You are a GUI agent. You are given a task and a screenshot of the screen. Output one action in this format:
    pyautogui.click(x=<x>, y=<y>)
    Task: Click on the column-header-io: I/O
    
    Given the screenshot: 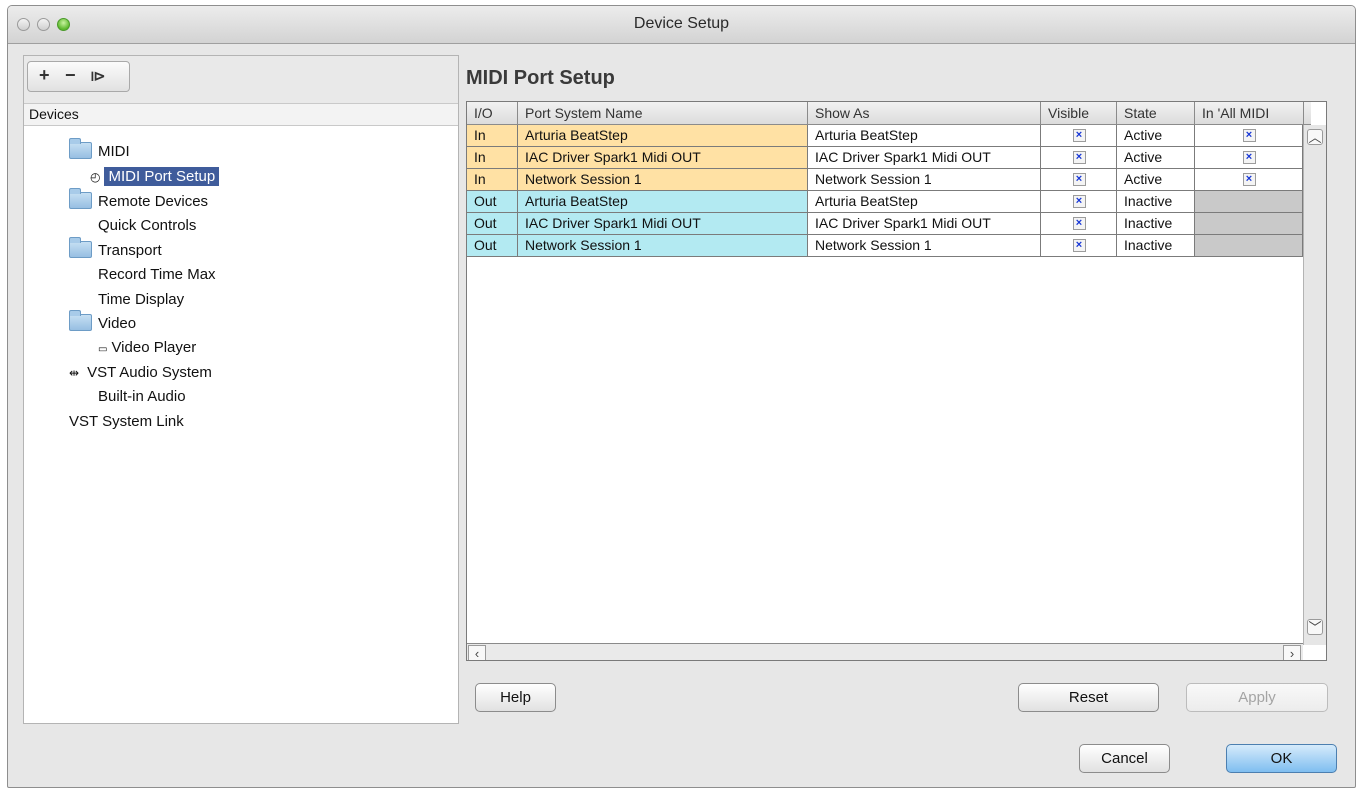 What is the action you would take?
    pyautogui.click(x=492, y=113)
    